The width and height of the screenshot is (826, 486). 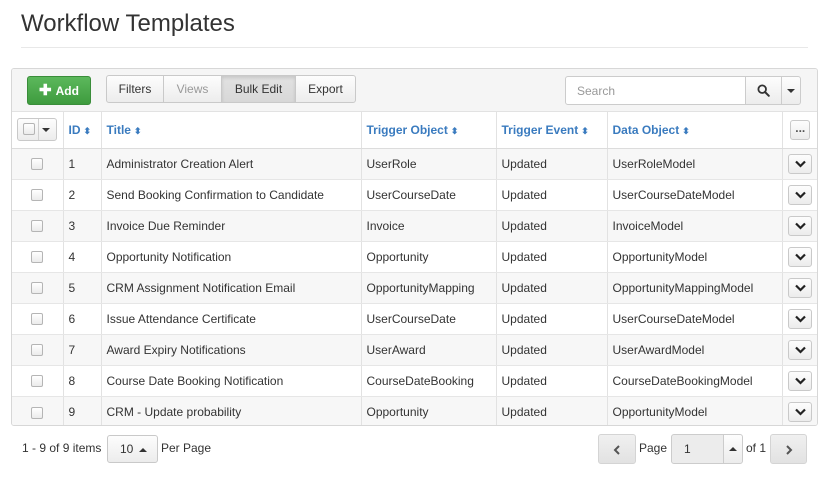 What do you see at coordinates (763, 90) in the screenshot?
I see `search-button` at bounding box center [763, 90].